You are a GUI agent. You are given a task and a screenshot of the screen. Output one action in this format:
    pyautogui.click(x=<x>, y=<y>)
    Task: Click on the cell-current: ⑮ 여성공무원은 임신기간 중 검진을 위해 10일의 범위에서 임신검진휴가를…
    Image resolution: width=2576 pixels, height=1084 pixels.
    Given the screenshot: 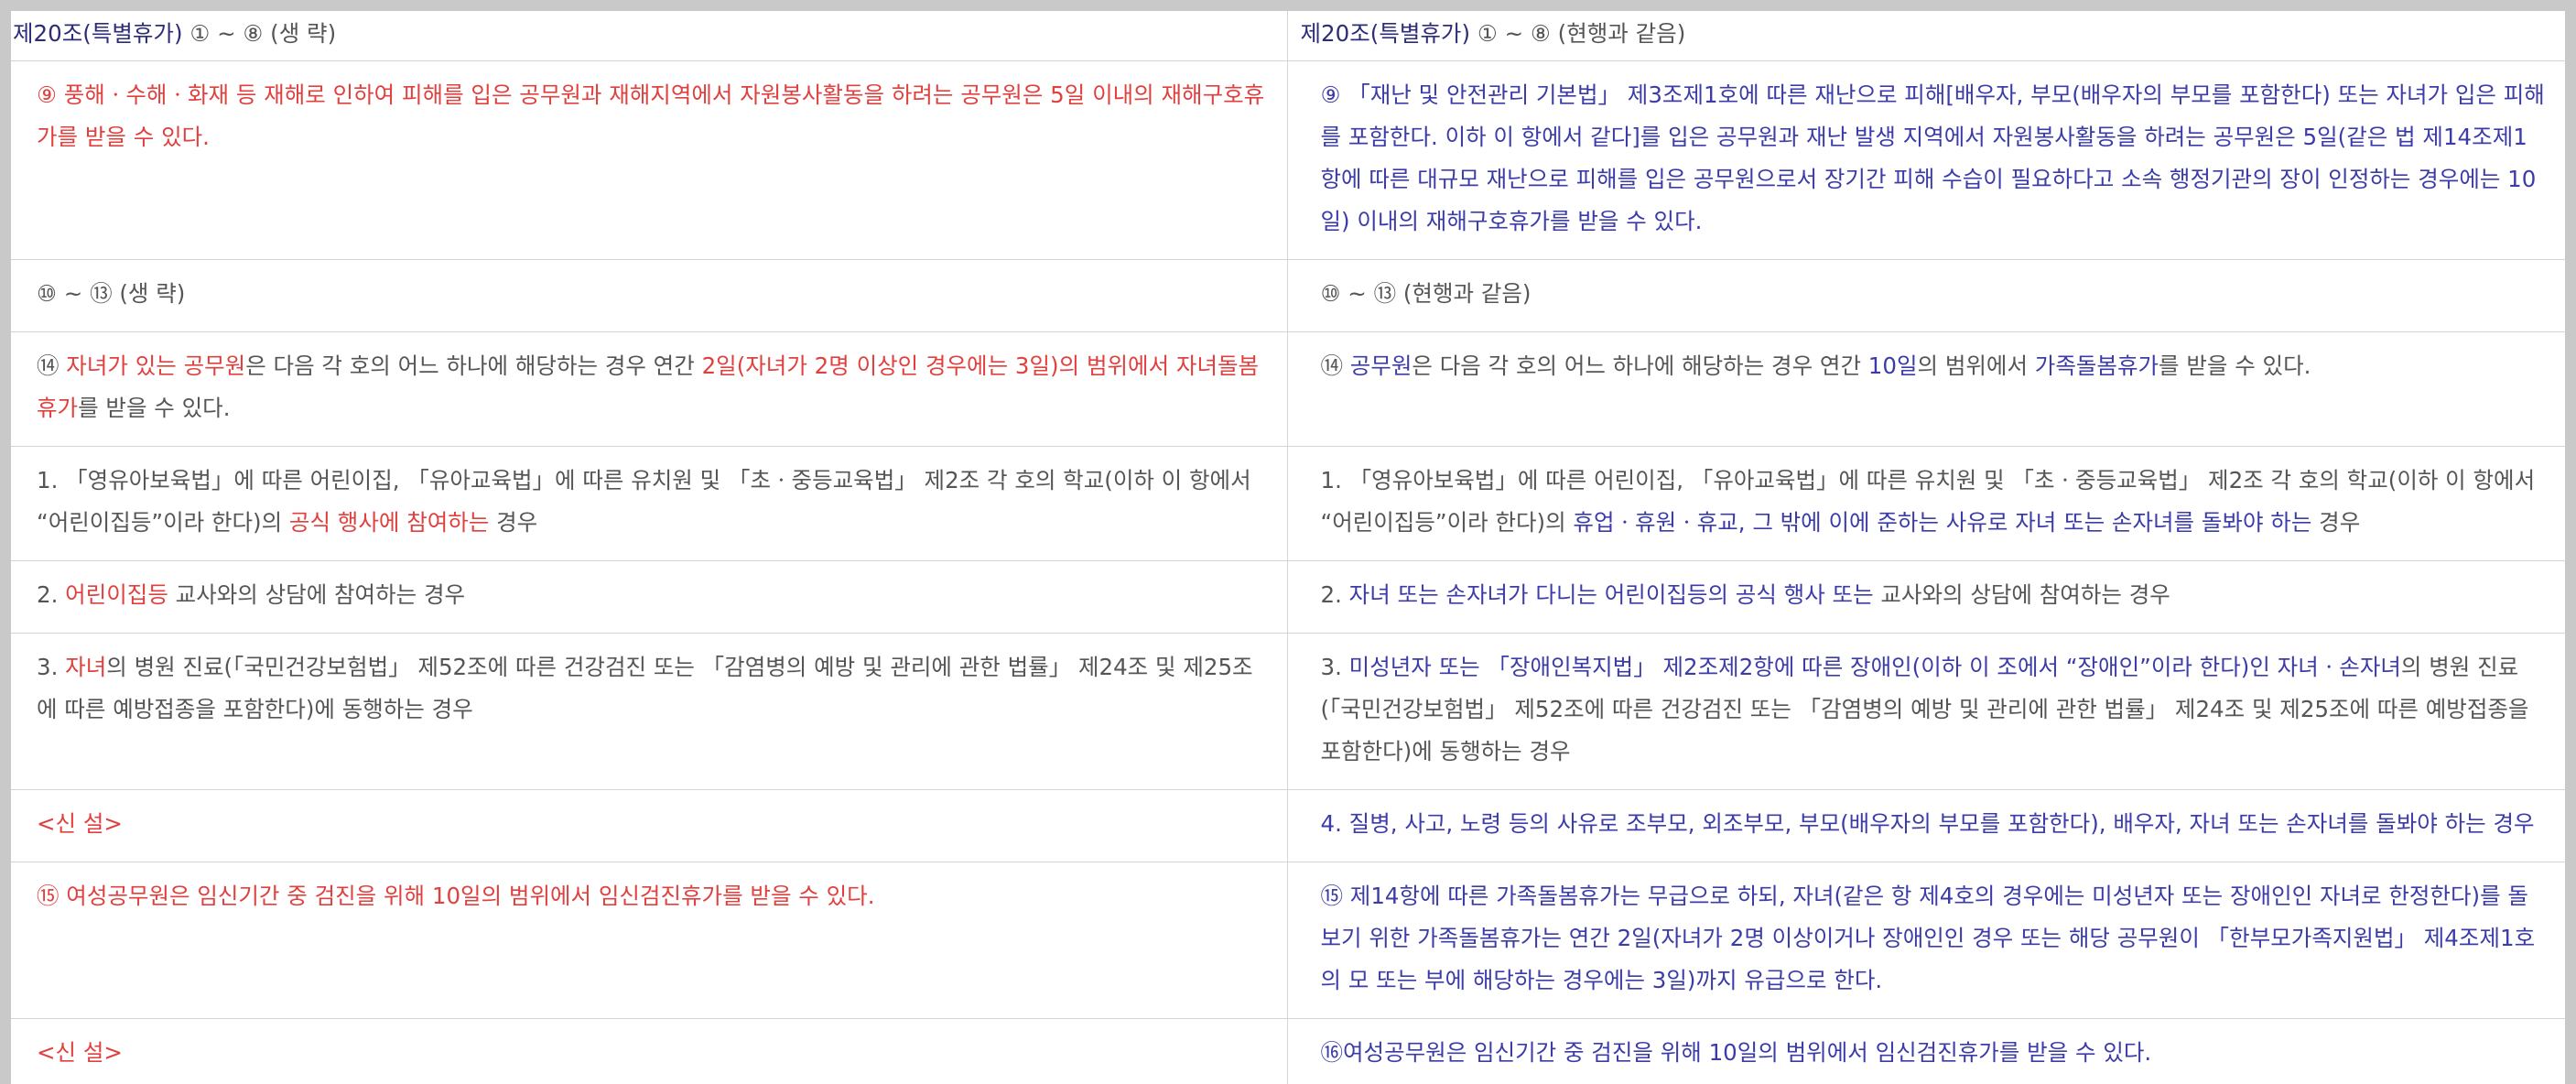 What is the action you would take?
    pyautogui.click(x=650, y=941)
    